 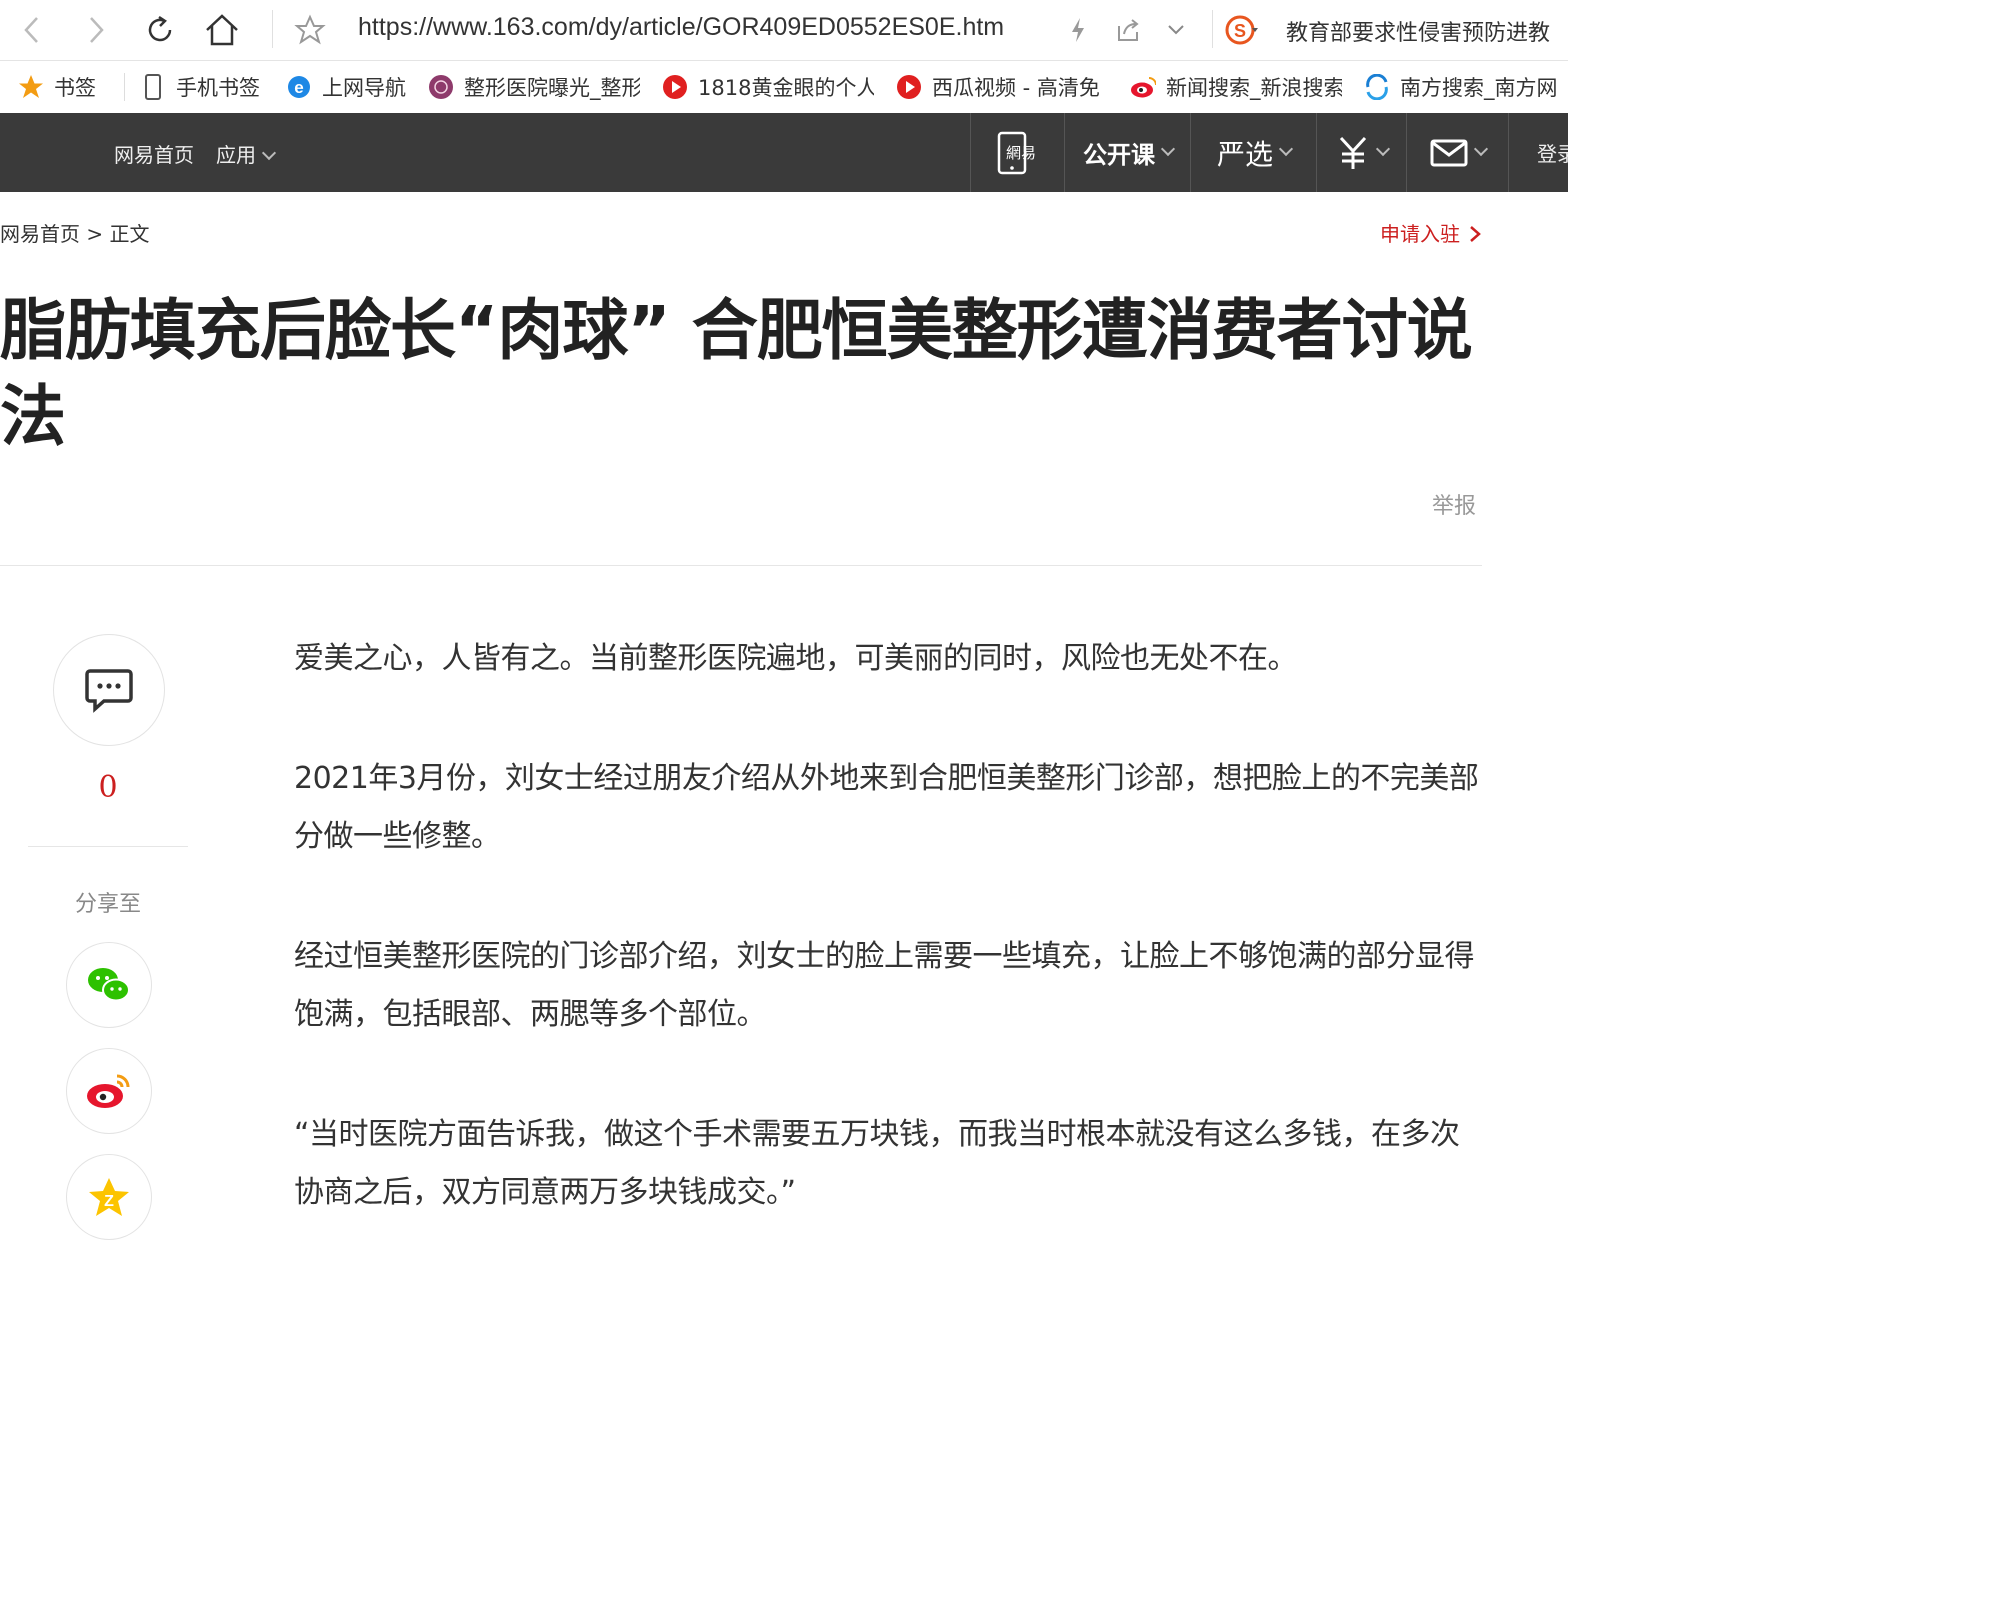 What do you see at coordinates (1420, 234) in the screenshot?
I see `apply-label: 申请入驻` at bounding box center [1420, 234].